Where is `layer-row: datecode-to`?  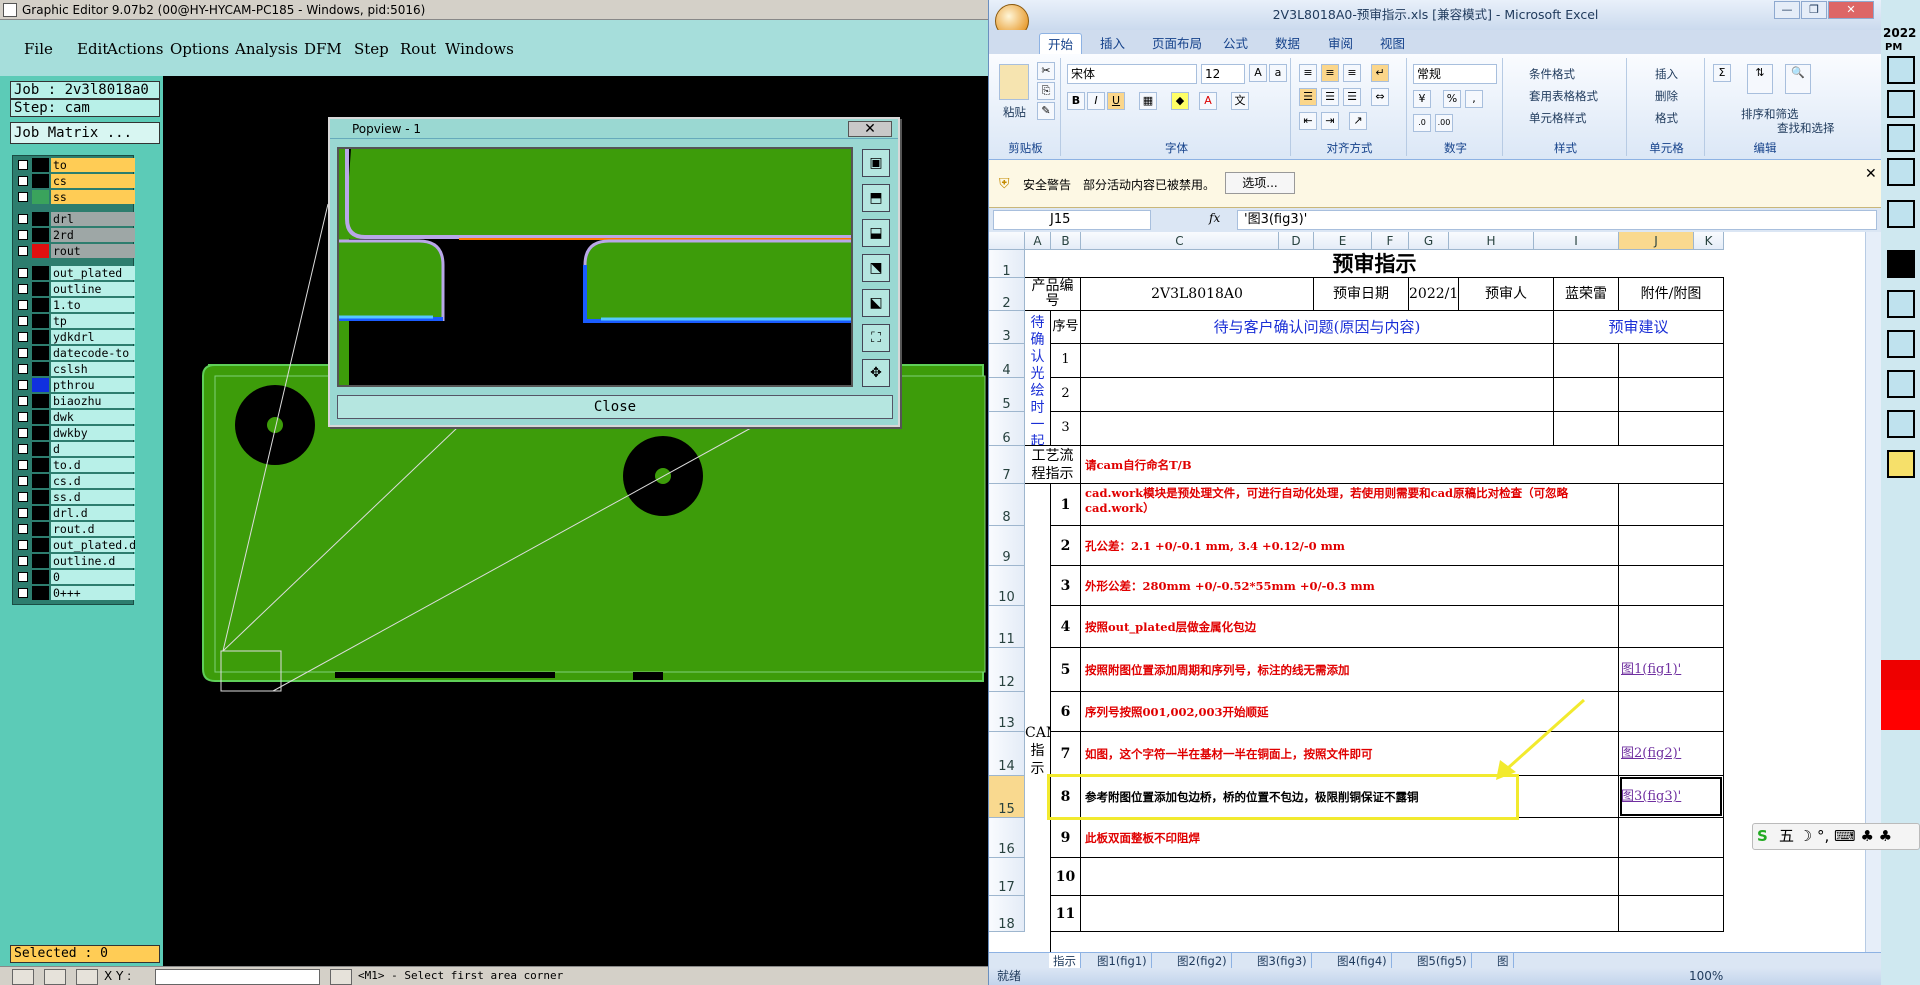 layer-row: datecode-to is located at coordinates (75, 353).